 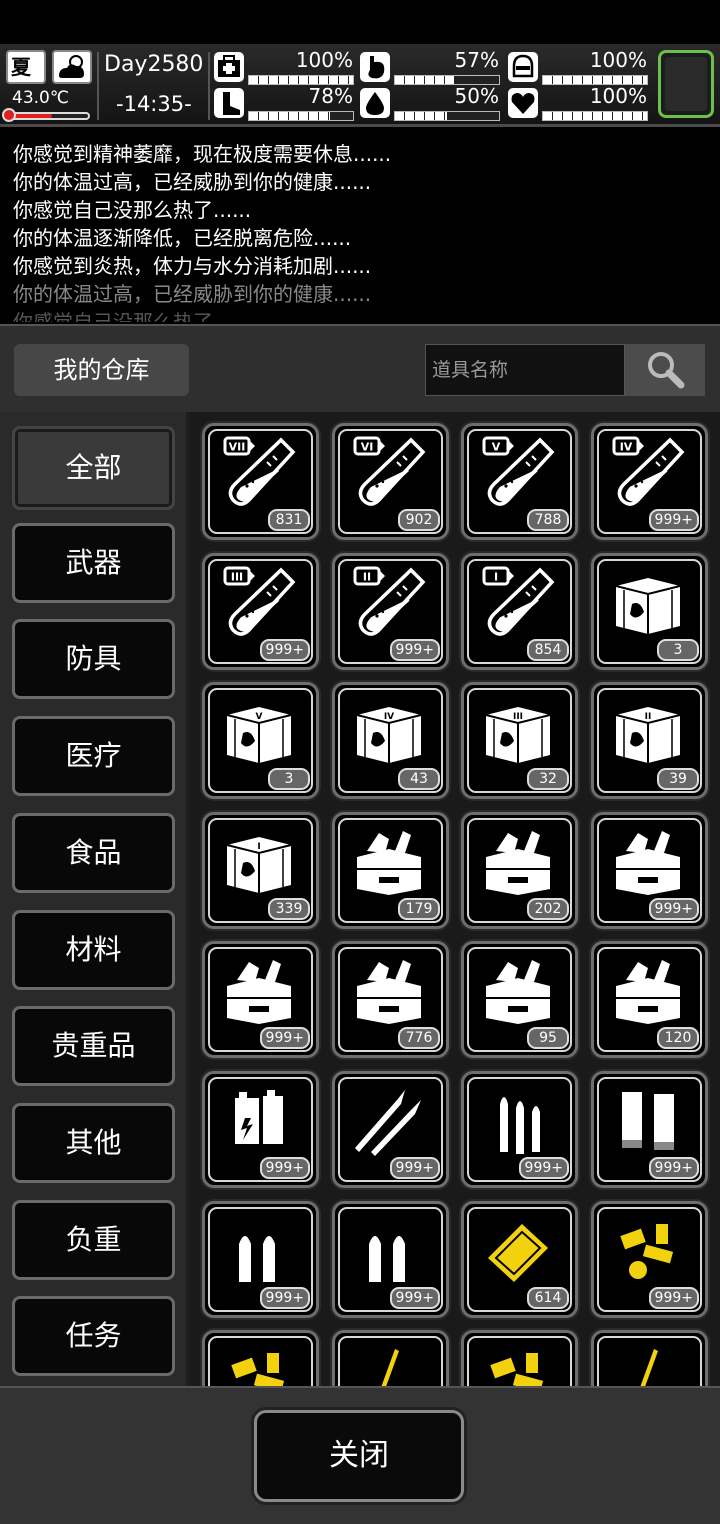 I want to click on inventory-slot: V 3, so click(x=260, y=740).